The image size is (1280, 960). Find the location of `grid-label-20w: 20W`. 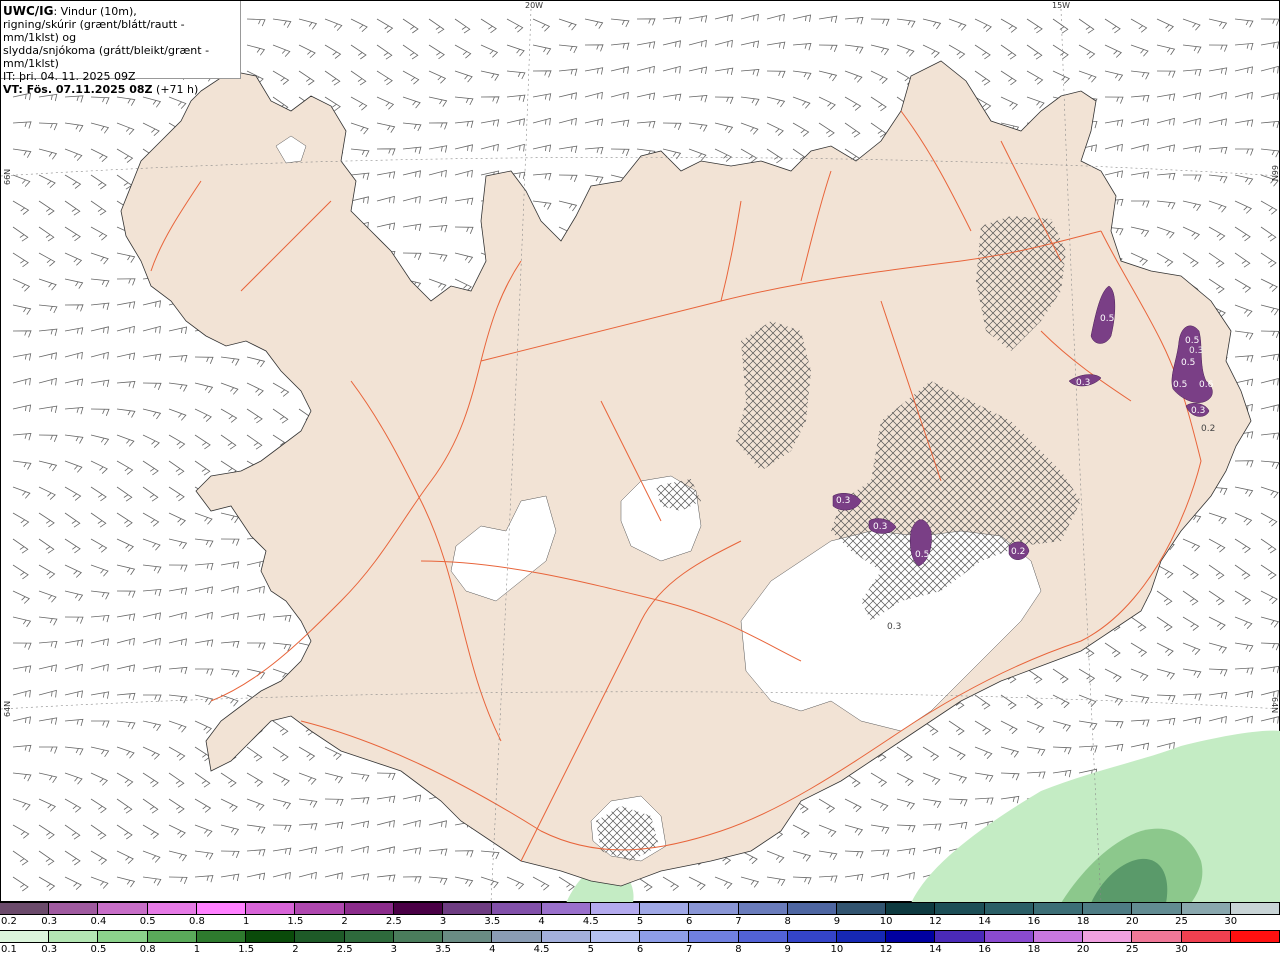

grid-label-20w: 20W is located at coordinates (534, 5).